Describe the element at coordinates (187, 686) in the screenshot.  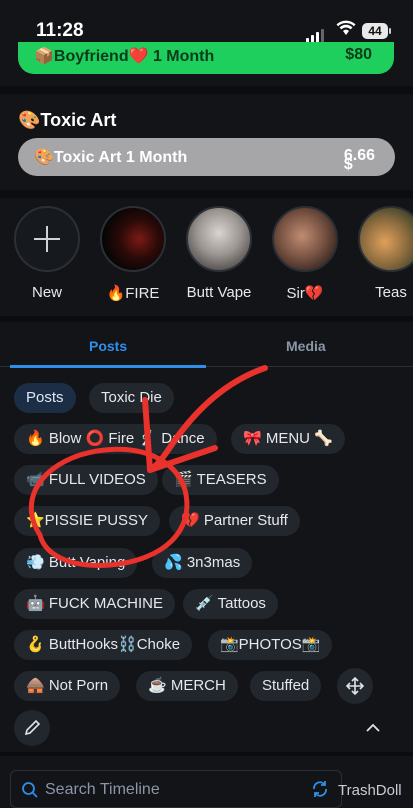
I see `chip-merch: ☕ MERCH` at that location.